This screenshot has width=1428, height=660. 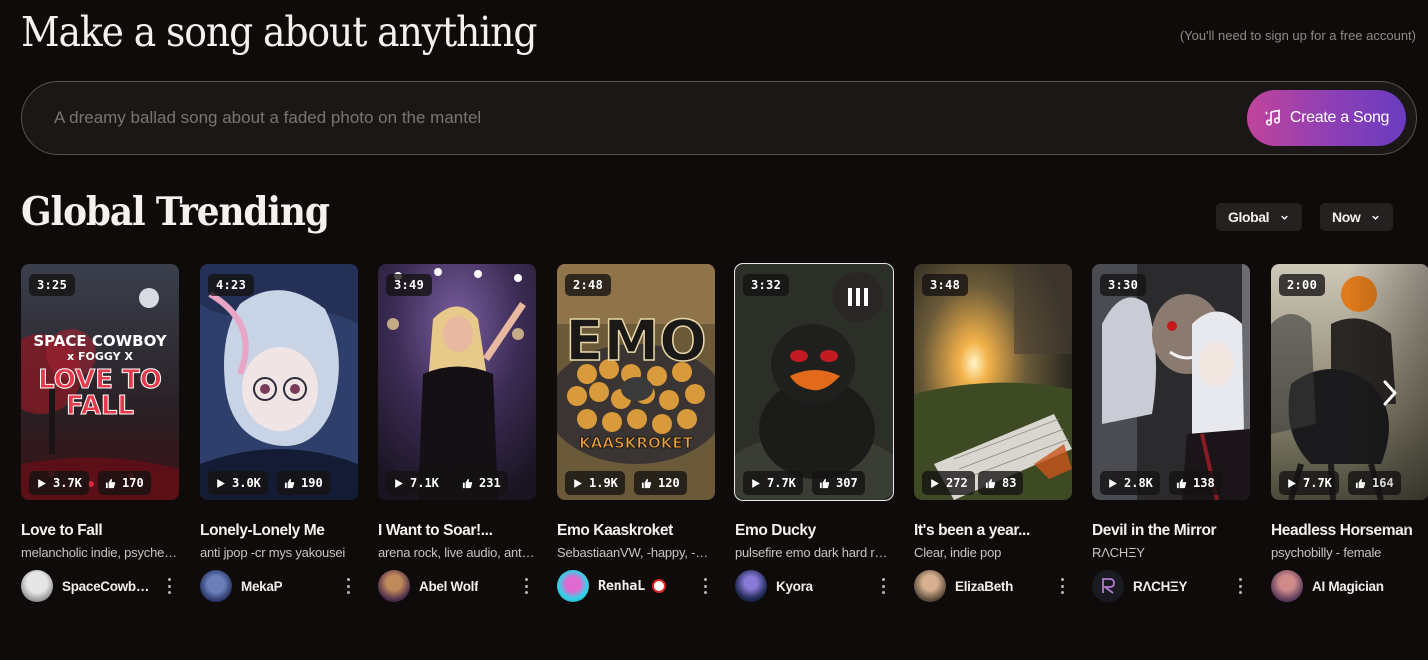 I want to click on song-cover: 3:49 7.1K 231, so click(x=457, y=382).